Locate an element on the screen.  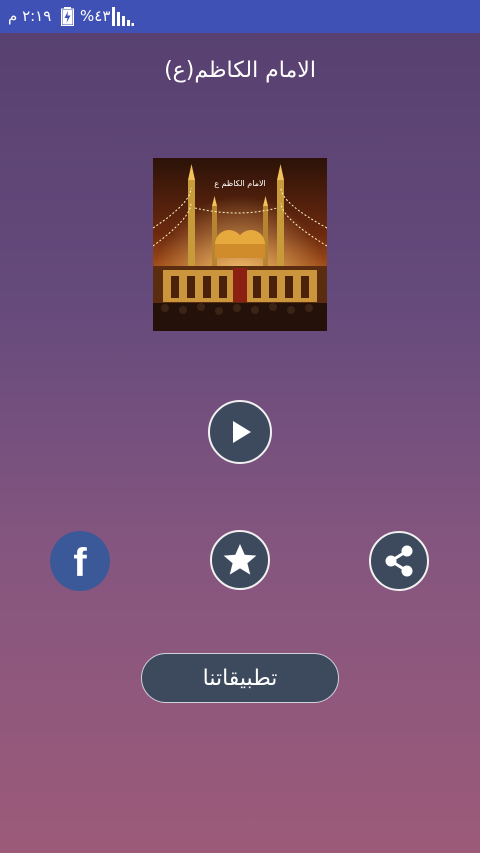
rate-button is located at coordinates (240, 560).